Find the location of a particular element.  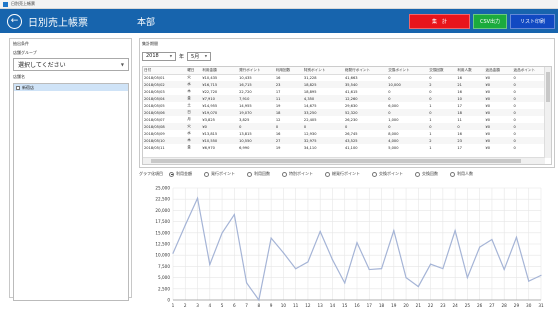

month-select: 5月 ▼ is located at coordinates (199, 56).